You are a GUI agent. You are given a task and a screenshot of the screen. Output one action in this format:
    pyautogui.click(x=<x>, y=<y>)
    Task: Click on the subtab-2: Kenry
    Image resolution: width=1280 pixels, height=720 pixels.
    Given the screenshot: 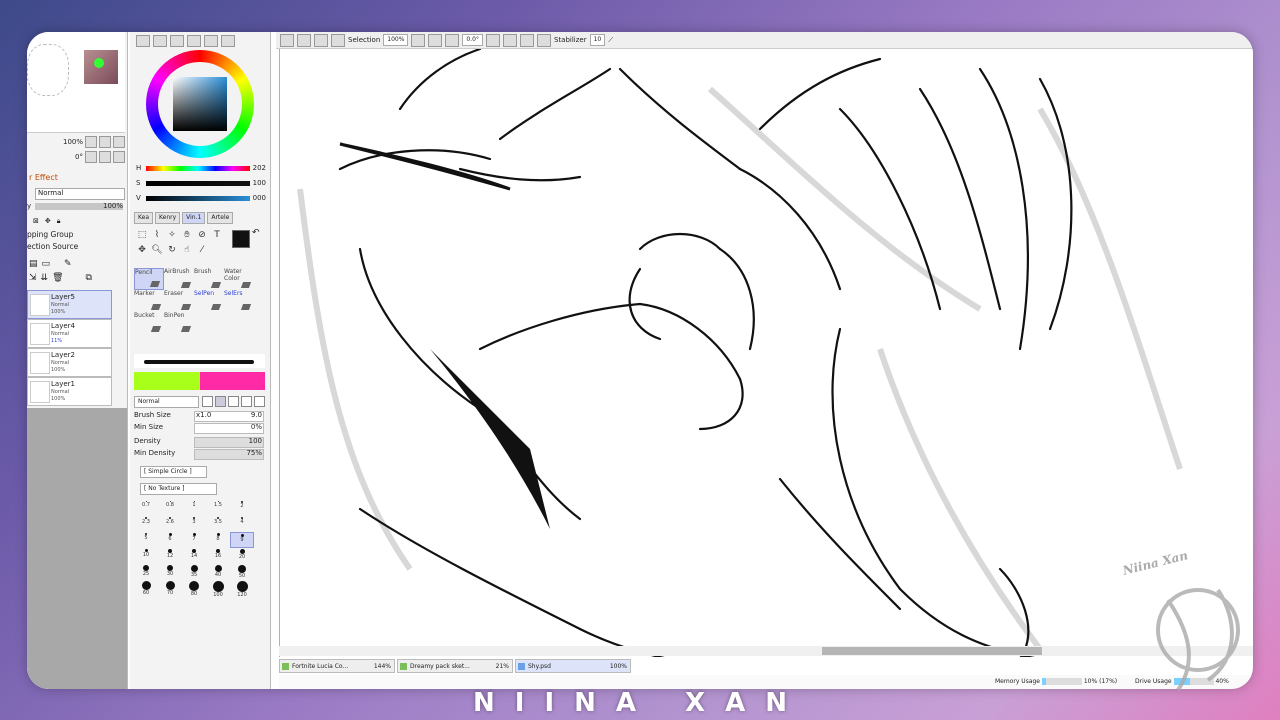 What is the action you would take?
    pyautogui.click(x=168, y=218)
    